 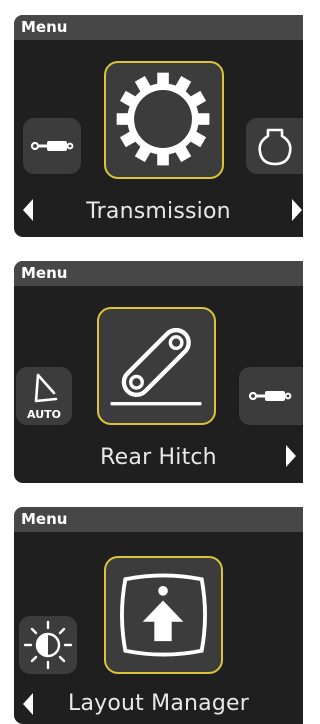 I want to click on auto-label: AUTO, so click(x=44, y=414).